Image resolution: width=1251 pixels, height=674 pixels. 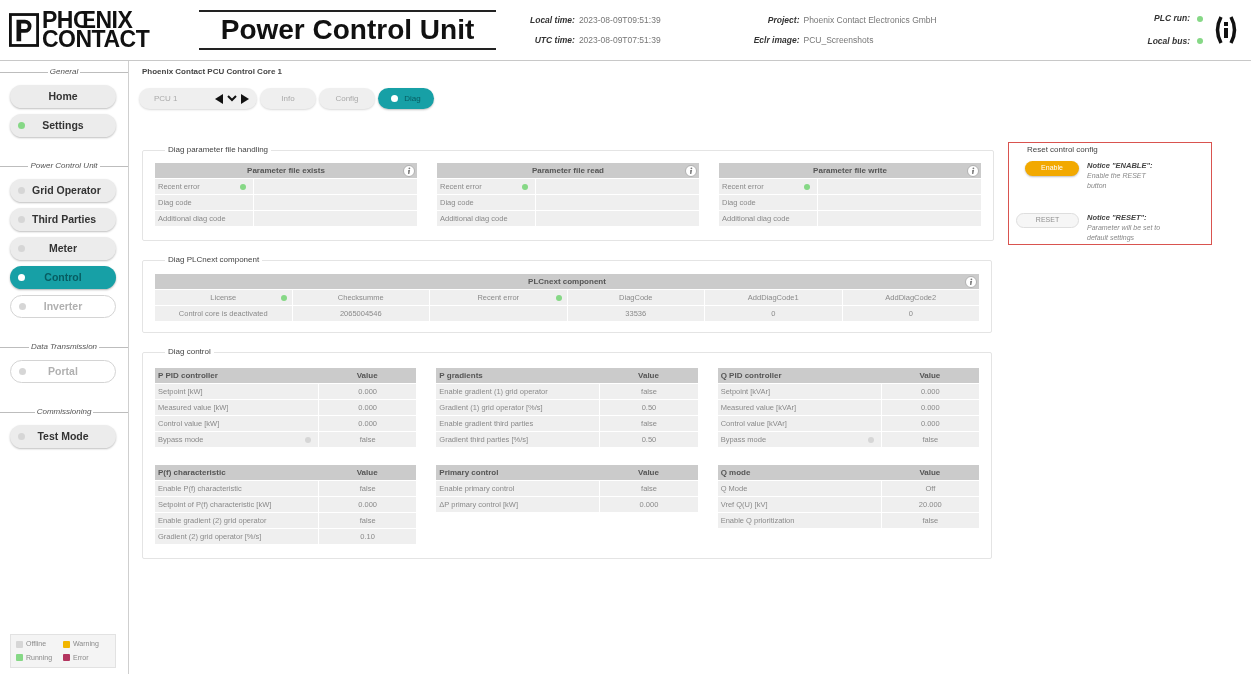 What do you see at coordinates (552, 20) in the screenshot?
I see `field-label: Local time:` at bounding box center [552, 20].